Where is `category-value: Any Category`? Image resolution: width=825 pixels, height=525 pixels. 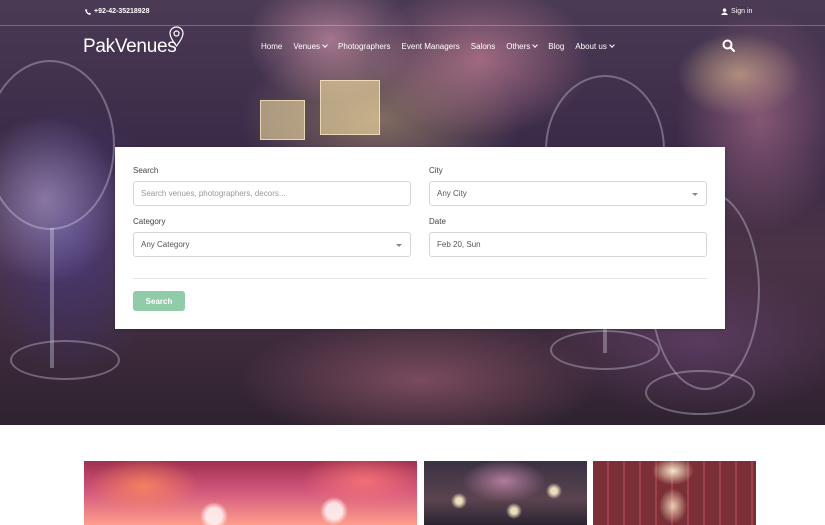 category-value: Any Category is located at coordinates (165, 244).